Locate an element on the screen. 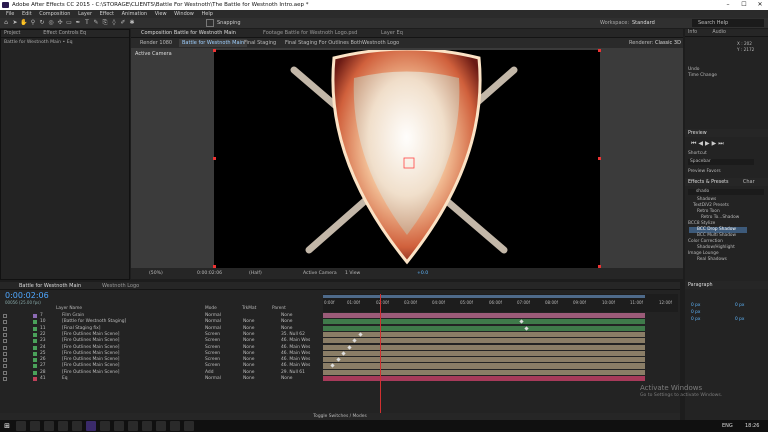 This screenshot has height=432, width=768. close-button: ✕ is located at coordinates (760, 5).